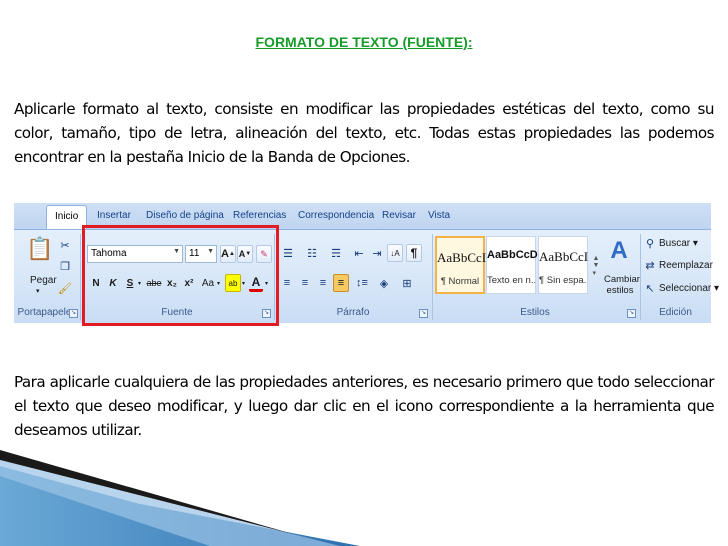  Describe the element at coordinates (631, 313) in the screenshot. I see `styles-launcher-icon: ↘` at that location.